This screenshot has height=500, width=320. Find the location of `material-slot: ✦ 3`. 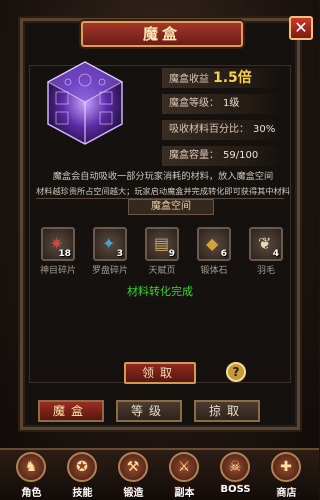

material-slot: ✦ 3 is located at coordinates (110, 244).